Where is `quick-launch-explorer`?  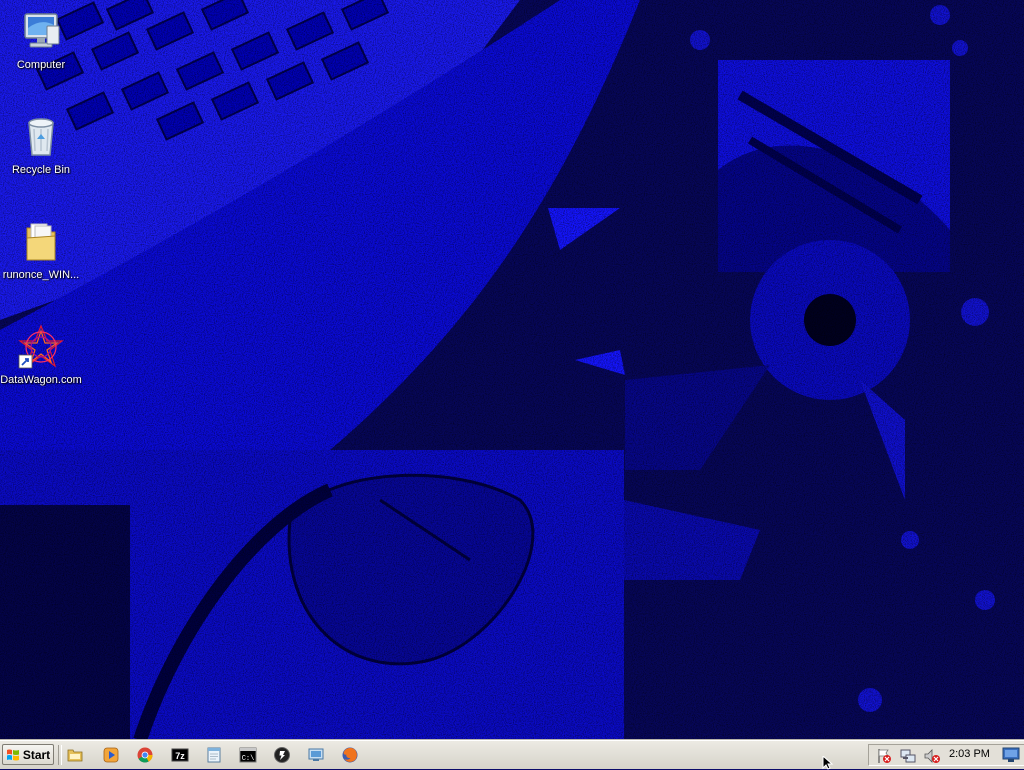
quick-launch-explorer is located at coordinates (75, 755).